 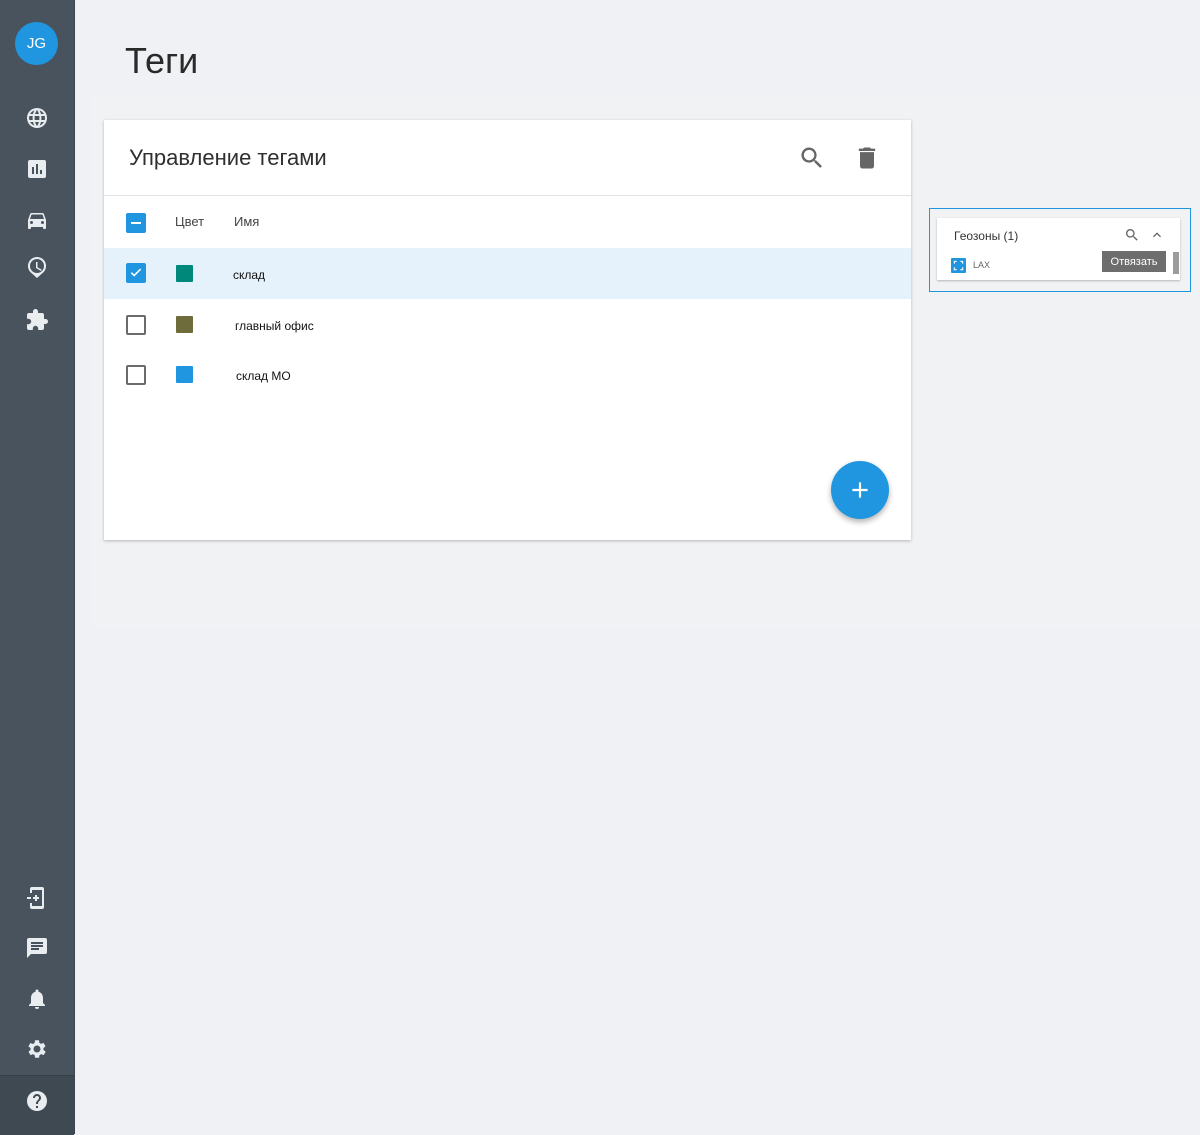 I want to click on tag-name: главный офис, so click(x=274, y=326).